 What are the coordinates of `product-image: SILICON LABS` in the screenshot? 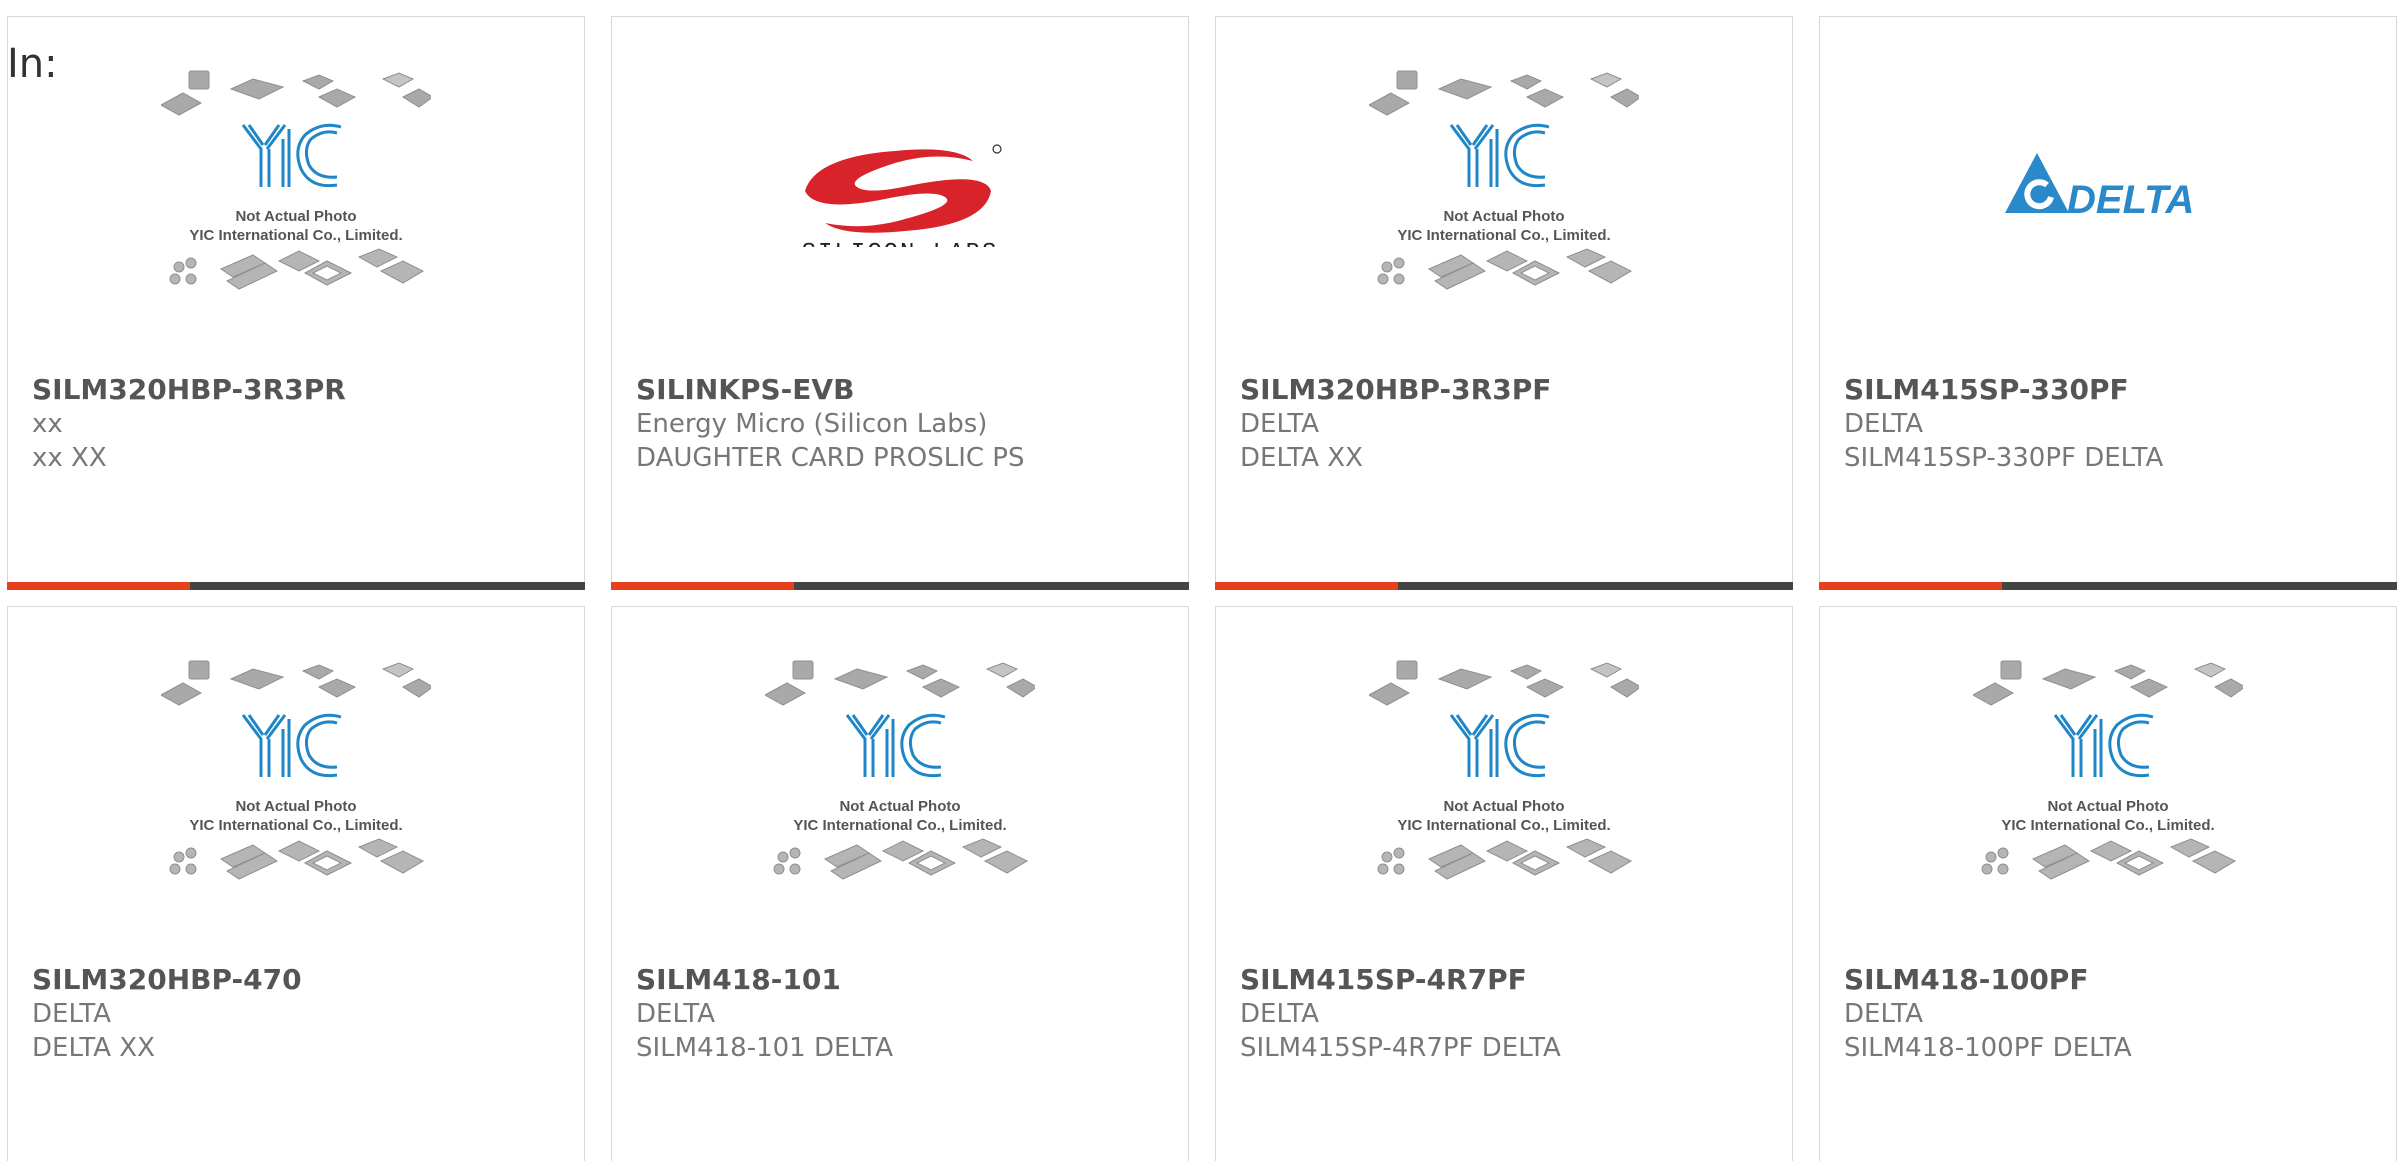 It's located at (900, 187).